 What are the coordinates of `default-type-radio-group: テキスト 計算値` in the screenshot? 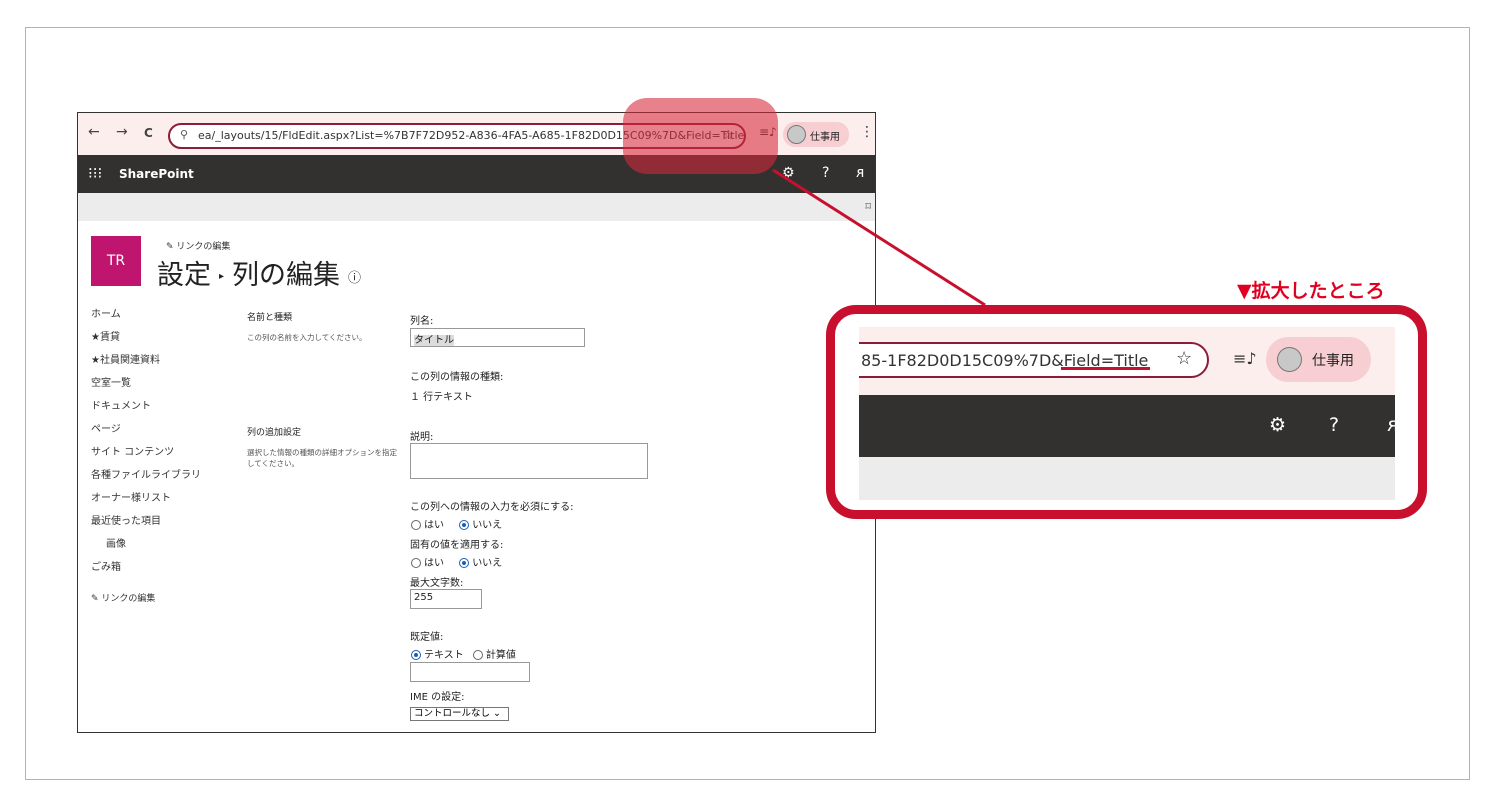 It's located at (463, 653).